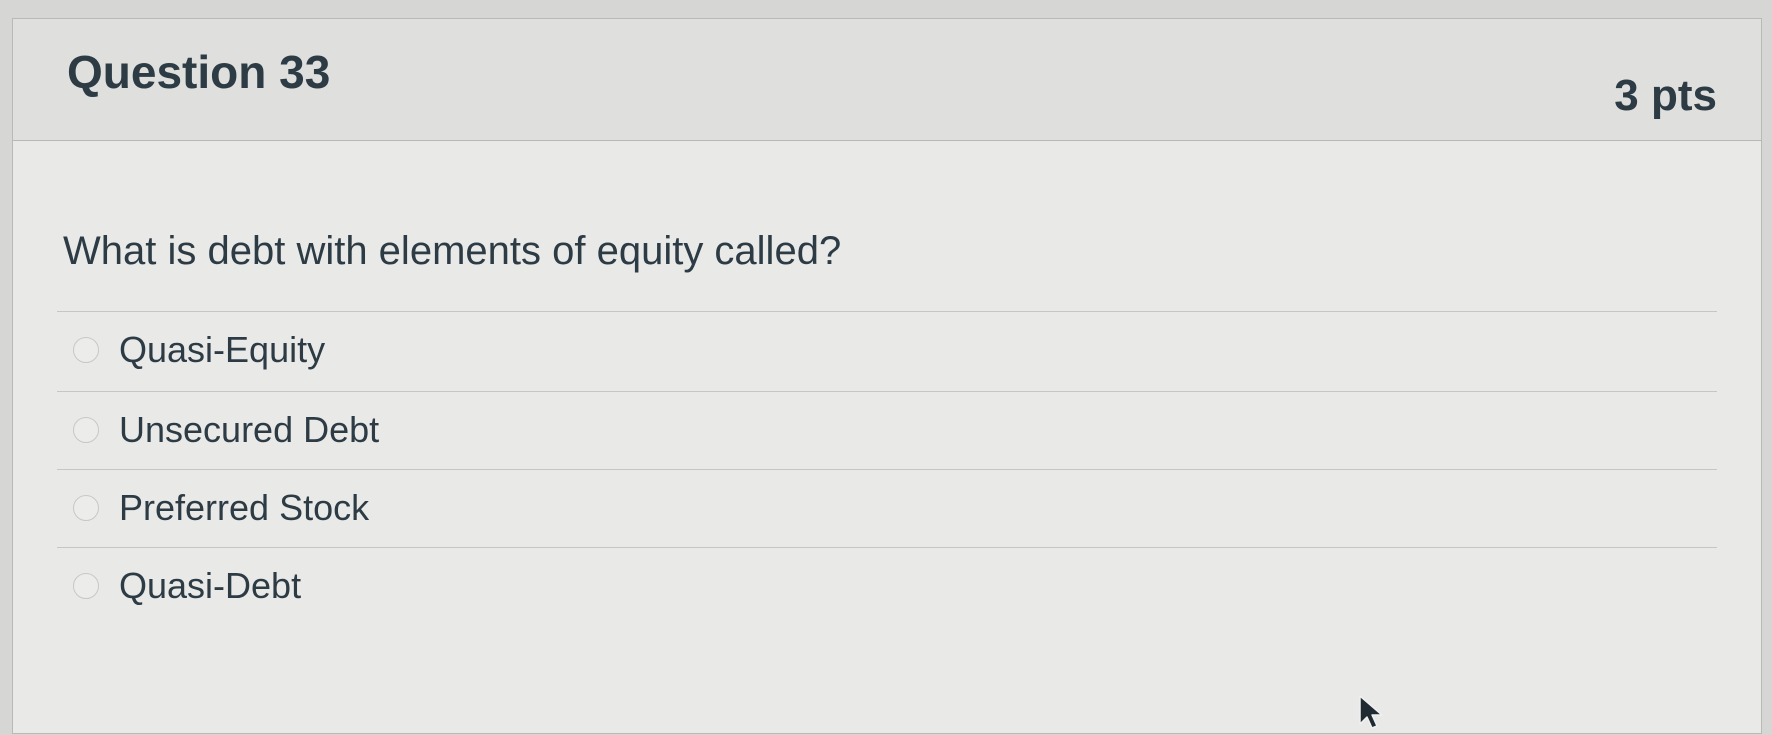 The width and height of the screenshot is (1772, 735). I want to click on answer-label: Quasi-Debt, so click(210, 585).